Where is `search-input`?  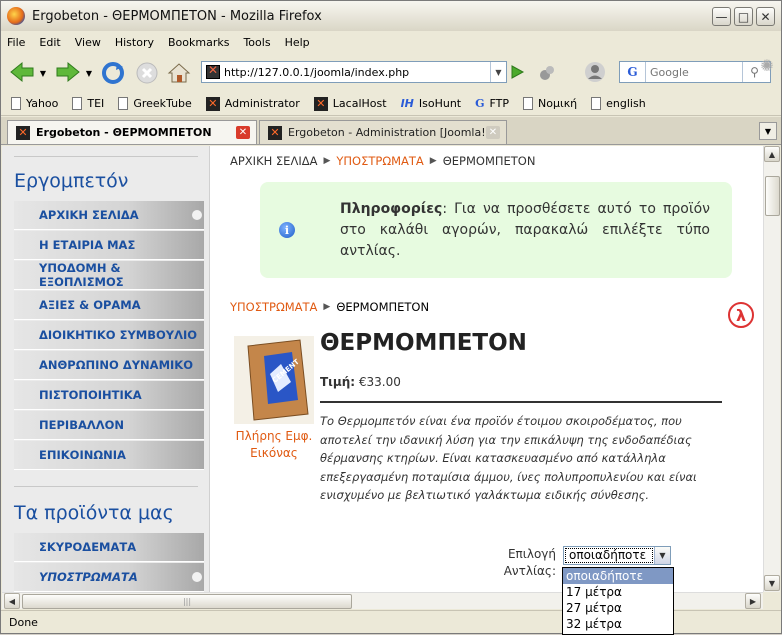
search-input is located at coordinates (694, 72).